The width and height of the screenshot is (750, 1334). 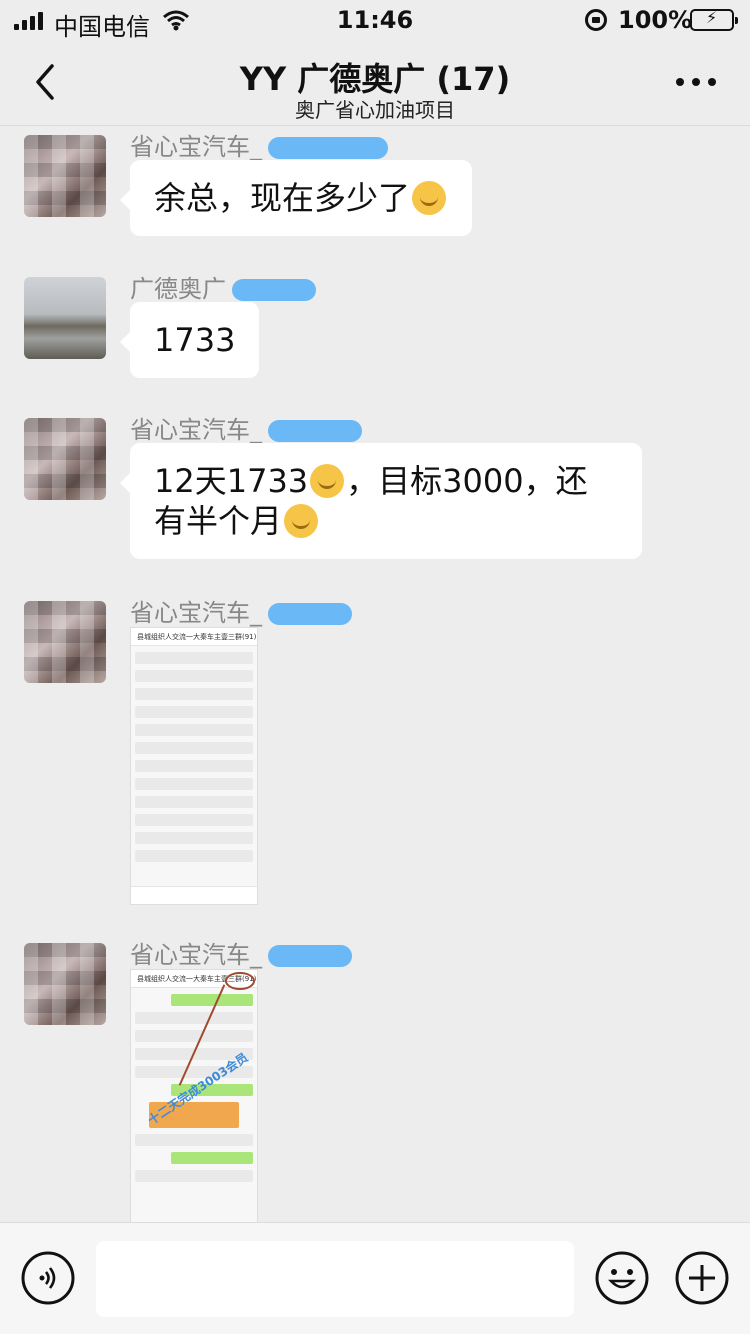 I want to click on image-message: 县城组织人交流一大秦车主壹三群(91) 十二天完成3003会员, so click(x=194, y=1095).